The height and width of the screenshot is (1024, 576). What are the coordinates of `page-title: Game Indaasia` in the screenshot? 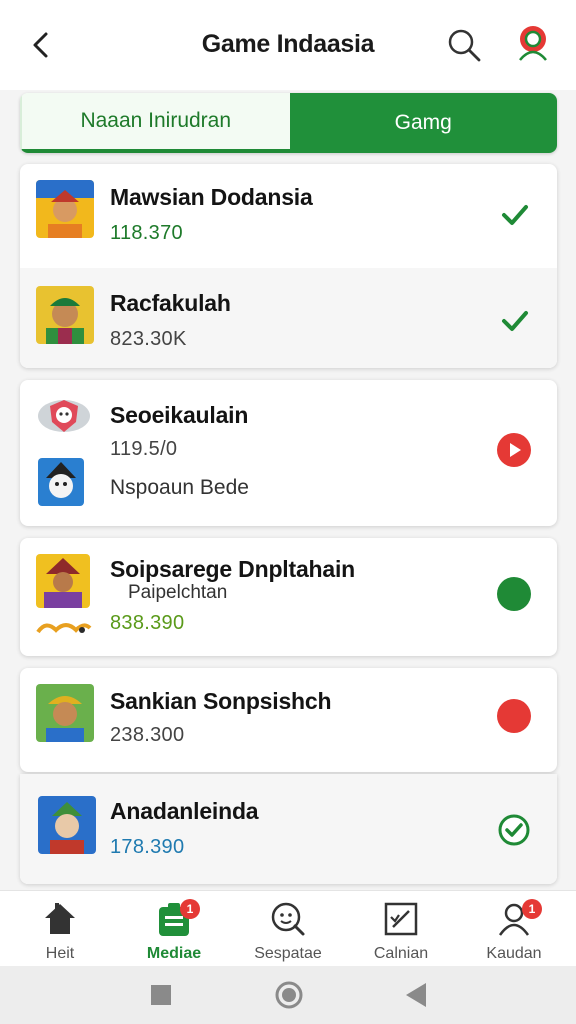 It's located at (288, 44).